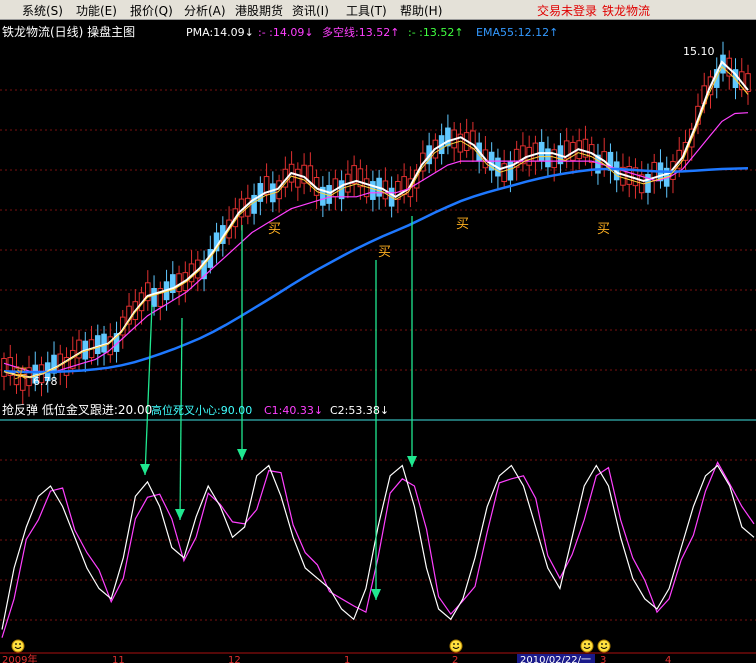 The width and height of the screenshot is (756, 663). Describe the element at coordinates (378, 657) in the screenshot. I see `date-axis: 2009年 11 12 1 2 2010/02/22/一 3 4` at that location.